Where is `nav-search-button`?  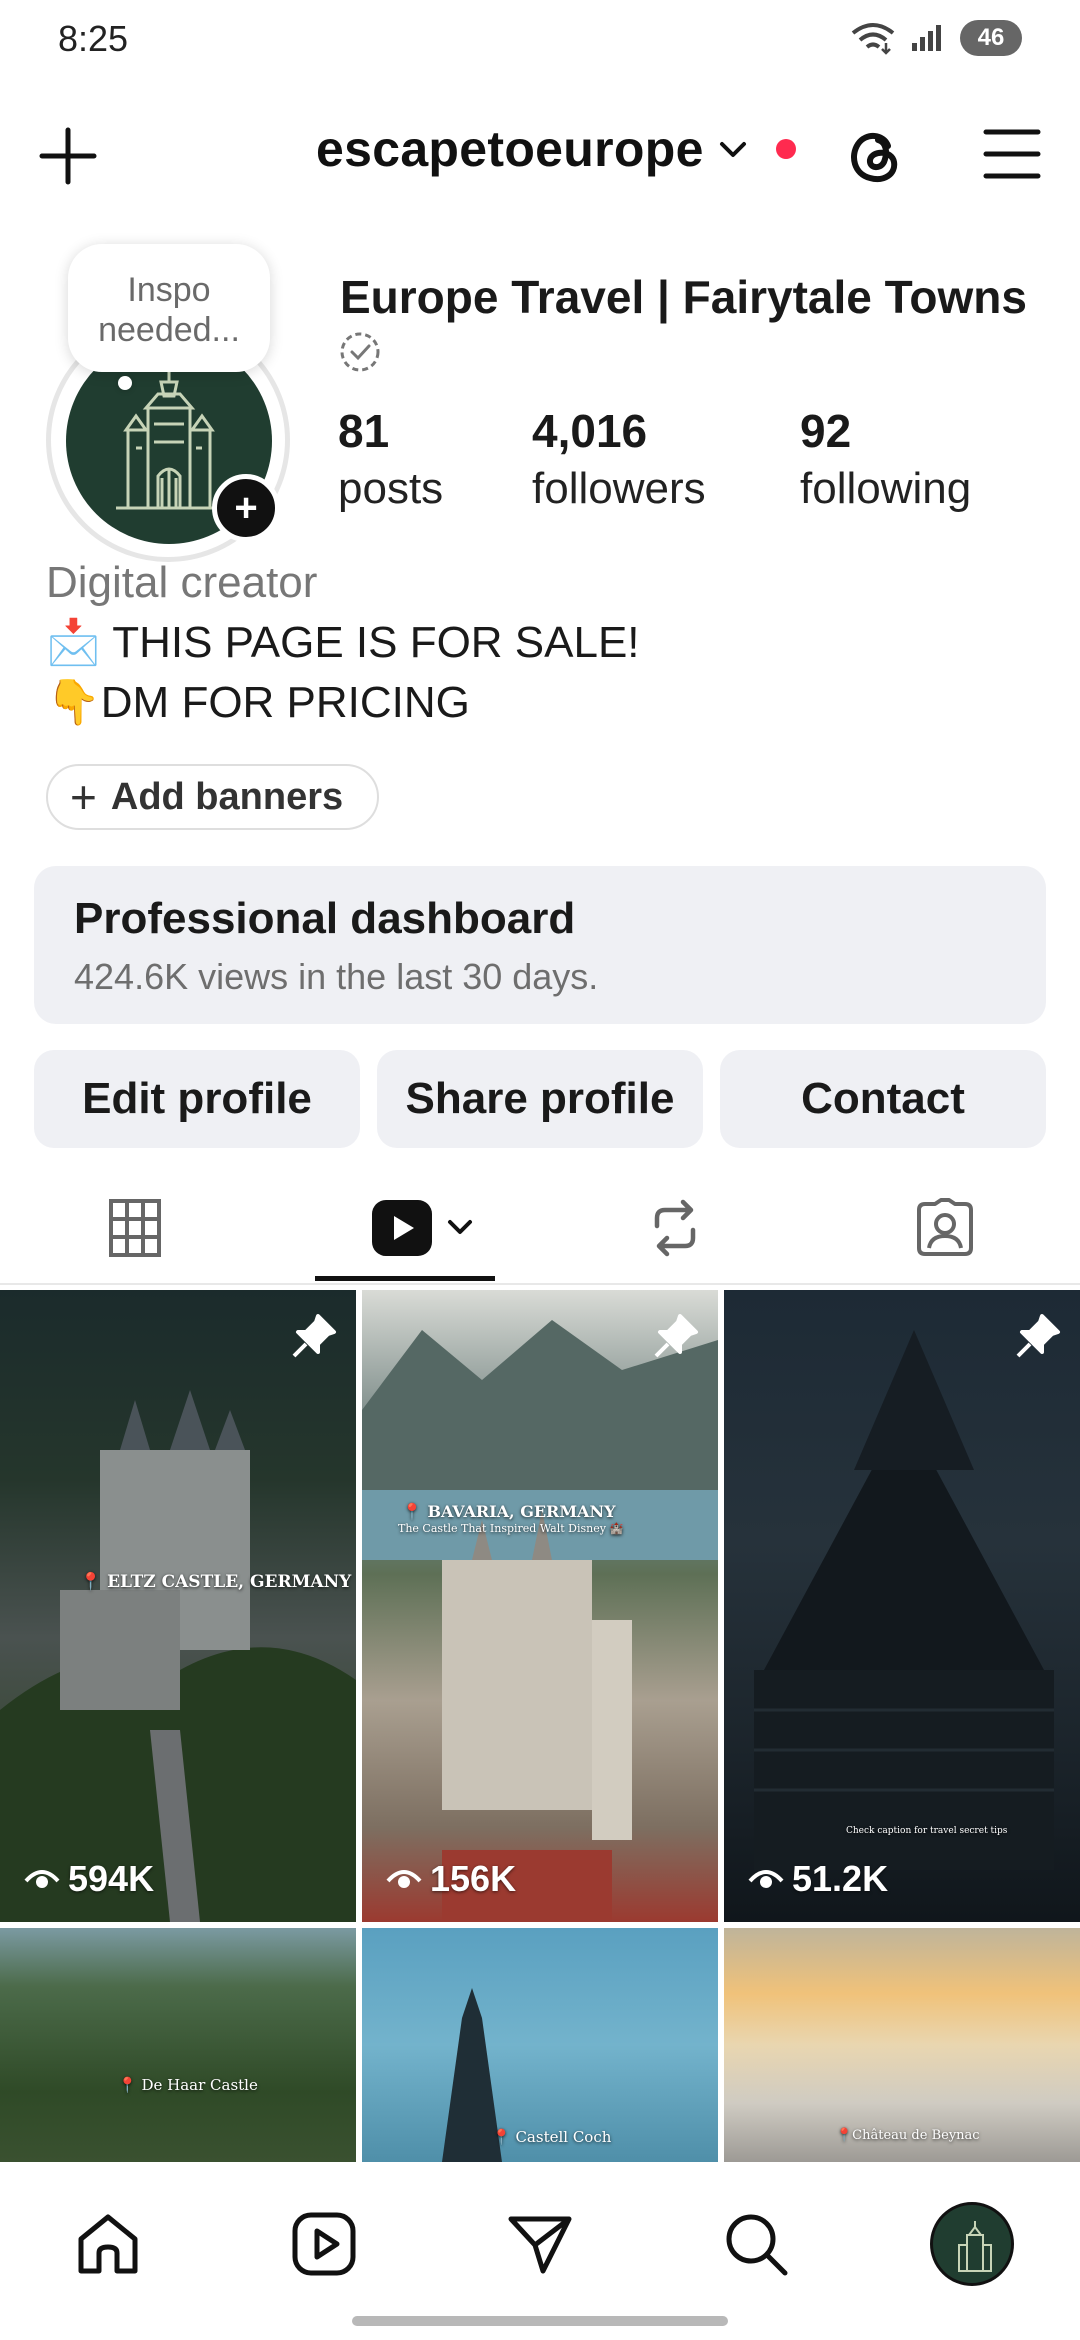
nav-search-button is located at coordinates (756, 2244).